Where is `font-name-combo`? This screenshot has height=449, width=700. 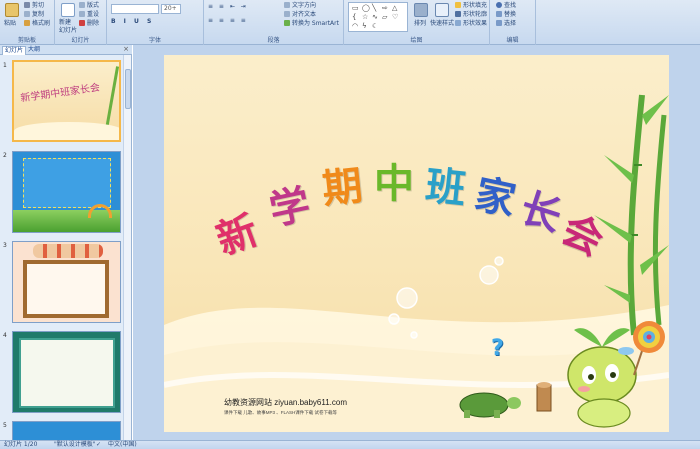
font-name-combo is located at coordinates (135, 9).